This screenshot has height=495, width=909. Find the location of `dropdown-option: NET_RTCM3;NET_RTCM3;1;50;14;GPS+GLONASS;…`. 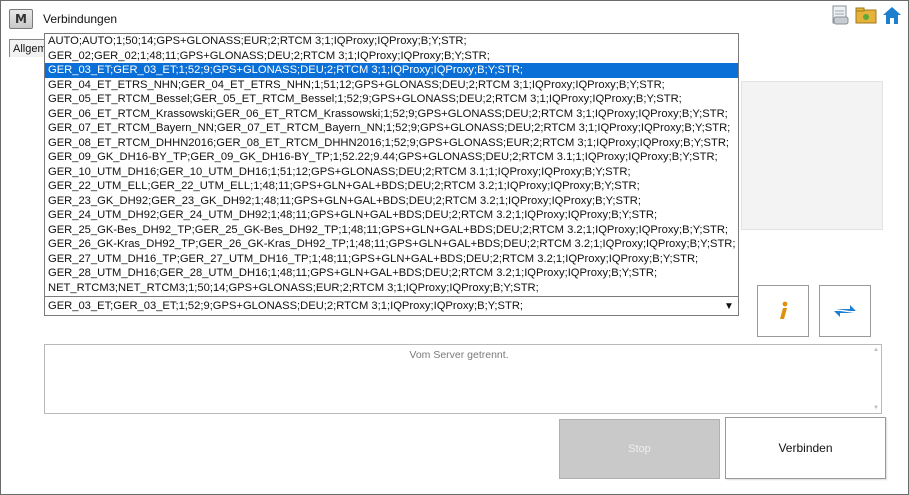

dropdown-option: NET_RTCM3;NET_RTCM3;1;50;14;GPS+GLONASS;… is located at coordinates (391, 288).